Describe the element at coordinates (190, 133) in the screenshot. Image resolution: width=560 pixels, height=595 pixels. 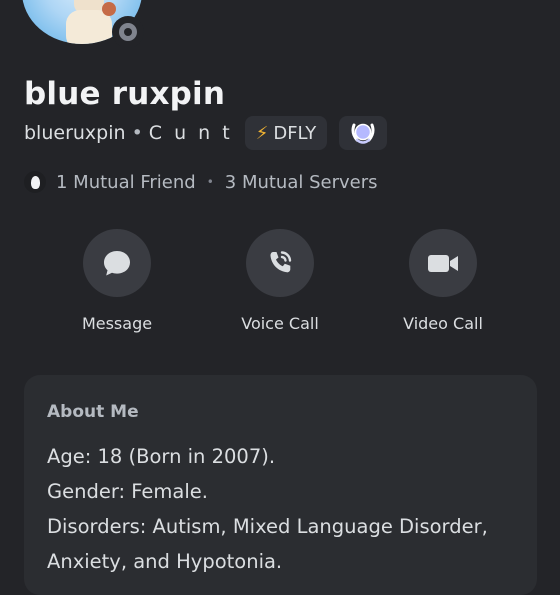
I see `pronouns: C u n t` at that location.